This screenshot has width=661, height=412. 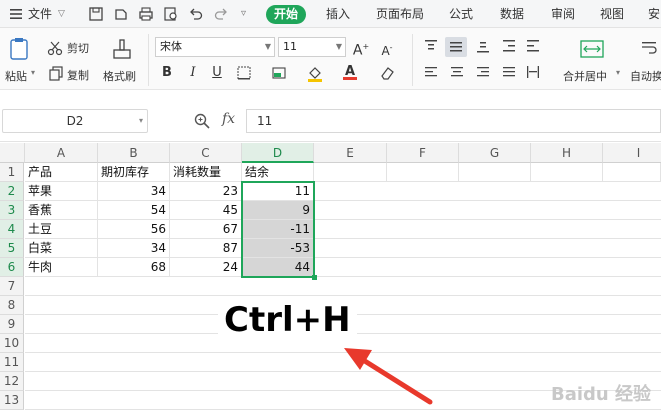 I want to click on customize-icon: ▿, so click(x=243, y=14).